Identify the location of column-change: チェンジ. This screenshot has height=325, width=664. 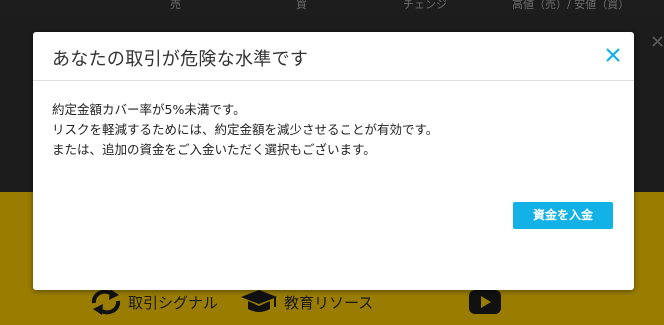
(425, 5).